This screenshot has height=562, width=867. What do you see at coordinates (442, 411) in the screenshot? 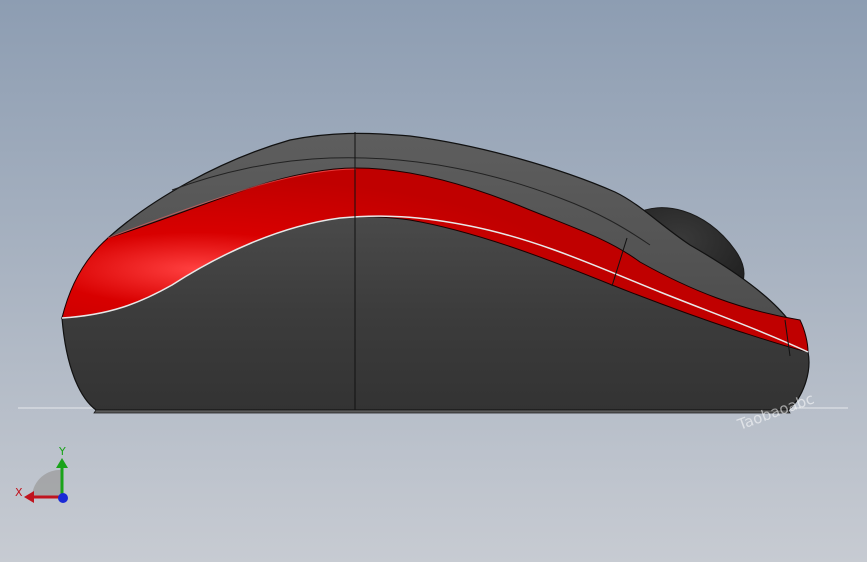
I see `mouse-base-plate` at bounding box center [442, 411].